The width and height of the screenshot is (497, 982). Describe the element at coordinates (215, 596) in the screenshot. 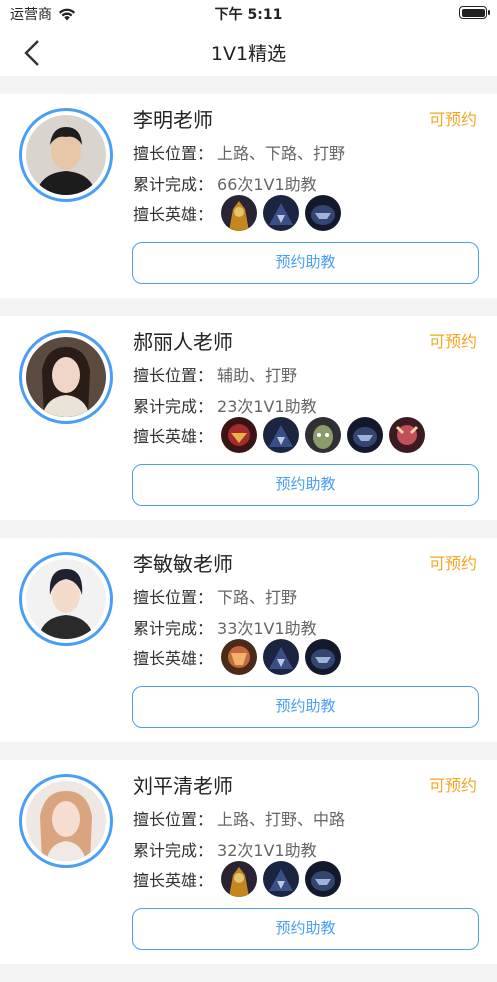

I see `positions-row: 擅长位置： 下路、打野` at that location.